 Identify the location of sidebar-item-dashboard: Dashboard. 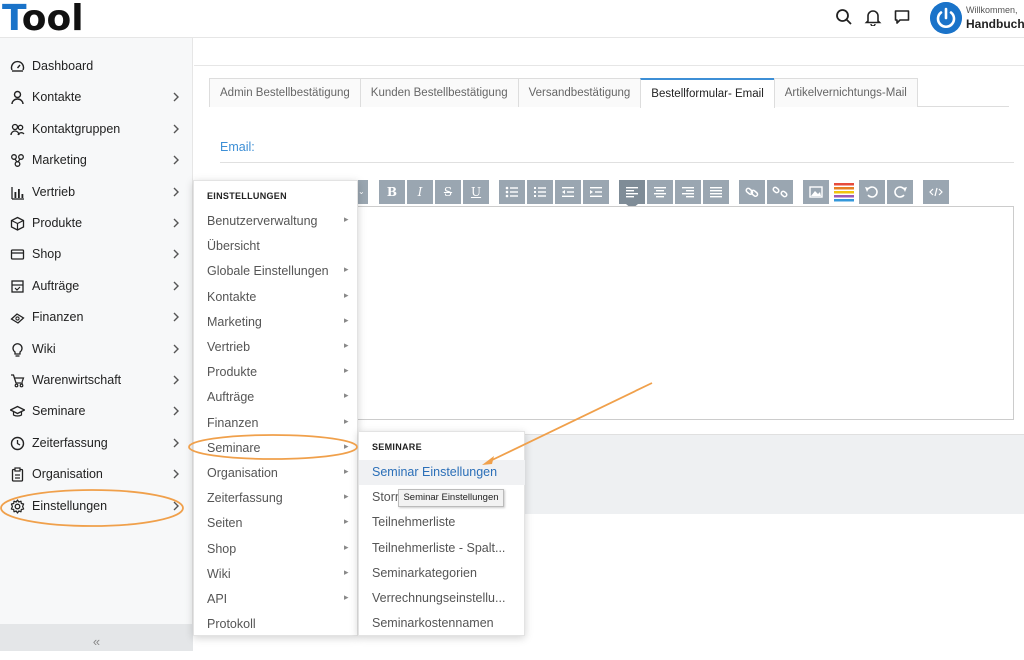
(96, 66).